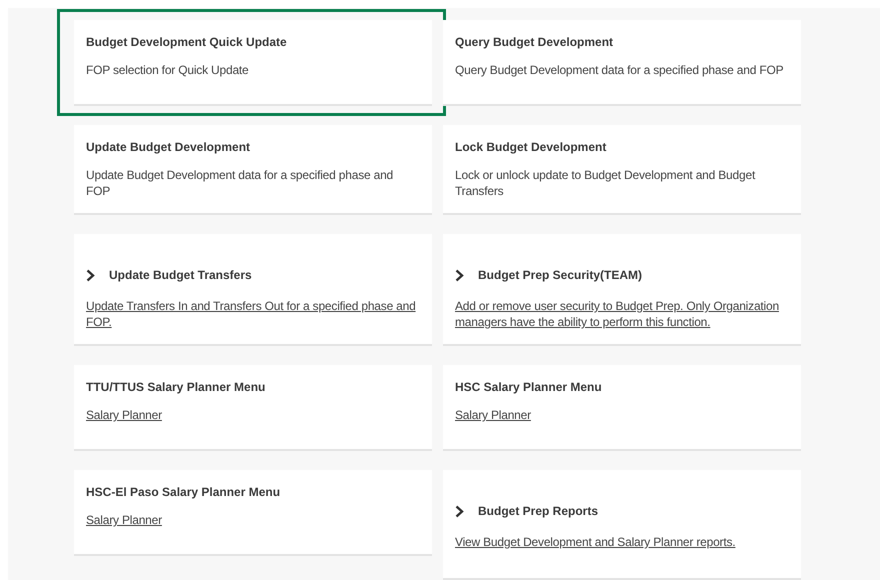 The width and height of the screenshot is (880, 580). Describe the element at coordinates (560, 275) in the screenshot. I see `card-title: Budget Prep Security(TEAM)` at that location.